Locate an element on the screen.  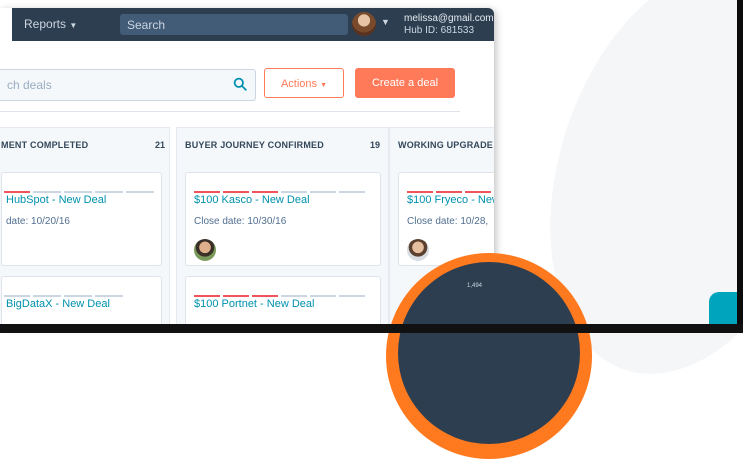
column-count: 21 is located at coordinates (160, 145).